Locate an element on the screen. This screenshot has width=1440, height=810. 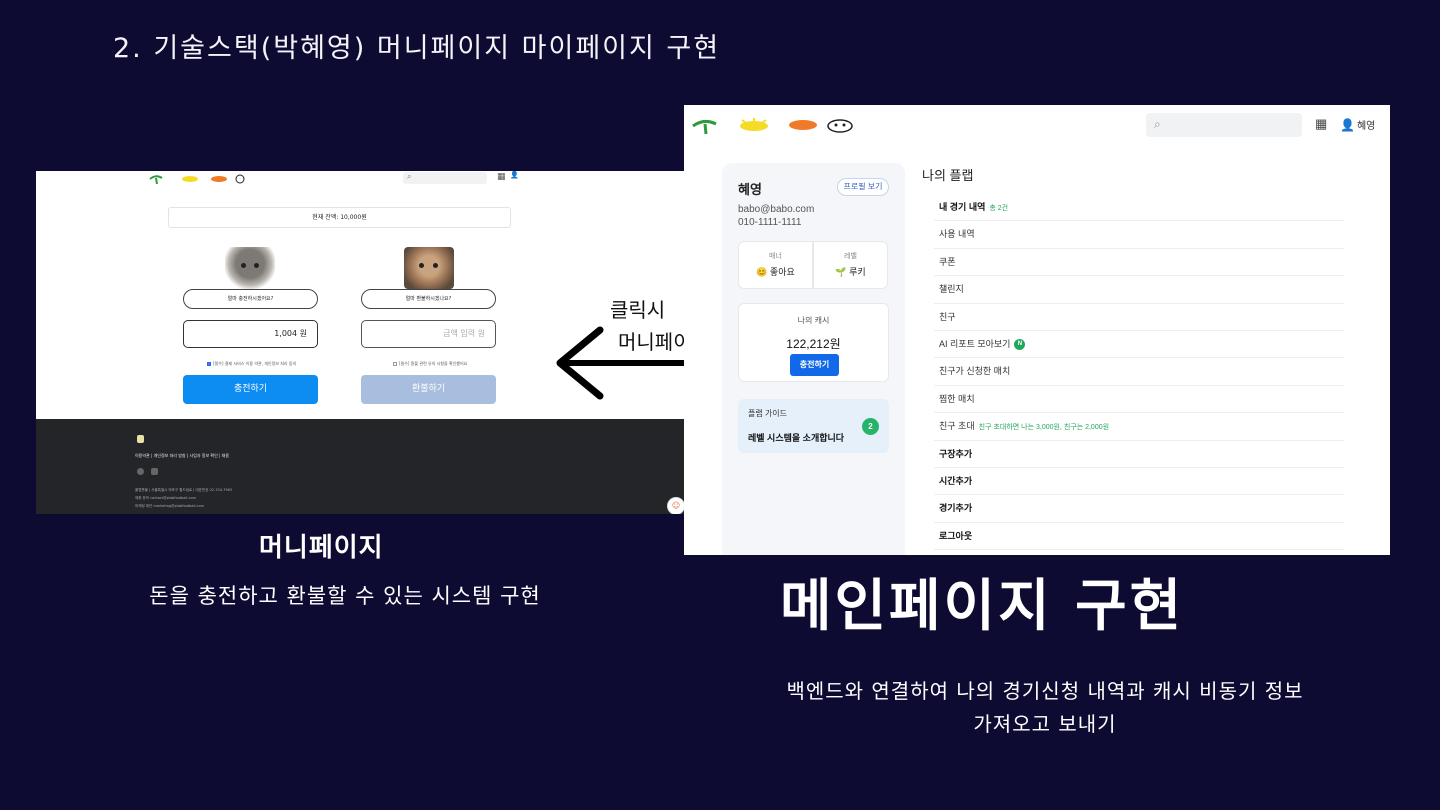
menu-item-challenge: 챌린지 is located at coordinates (1139, 290).